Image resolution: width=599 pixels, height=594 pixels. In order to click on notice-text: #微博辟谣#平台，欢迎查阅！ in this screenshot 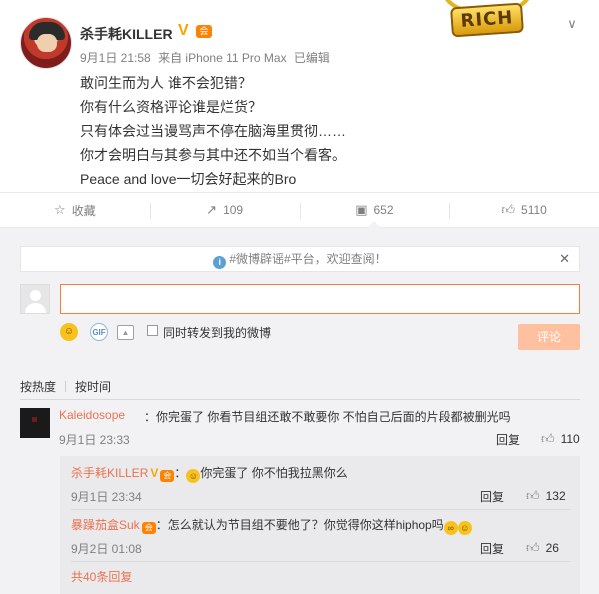, I will do `click(308, 259)`.